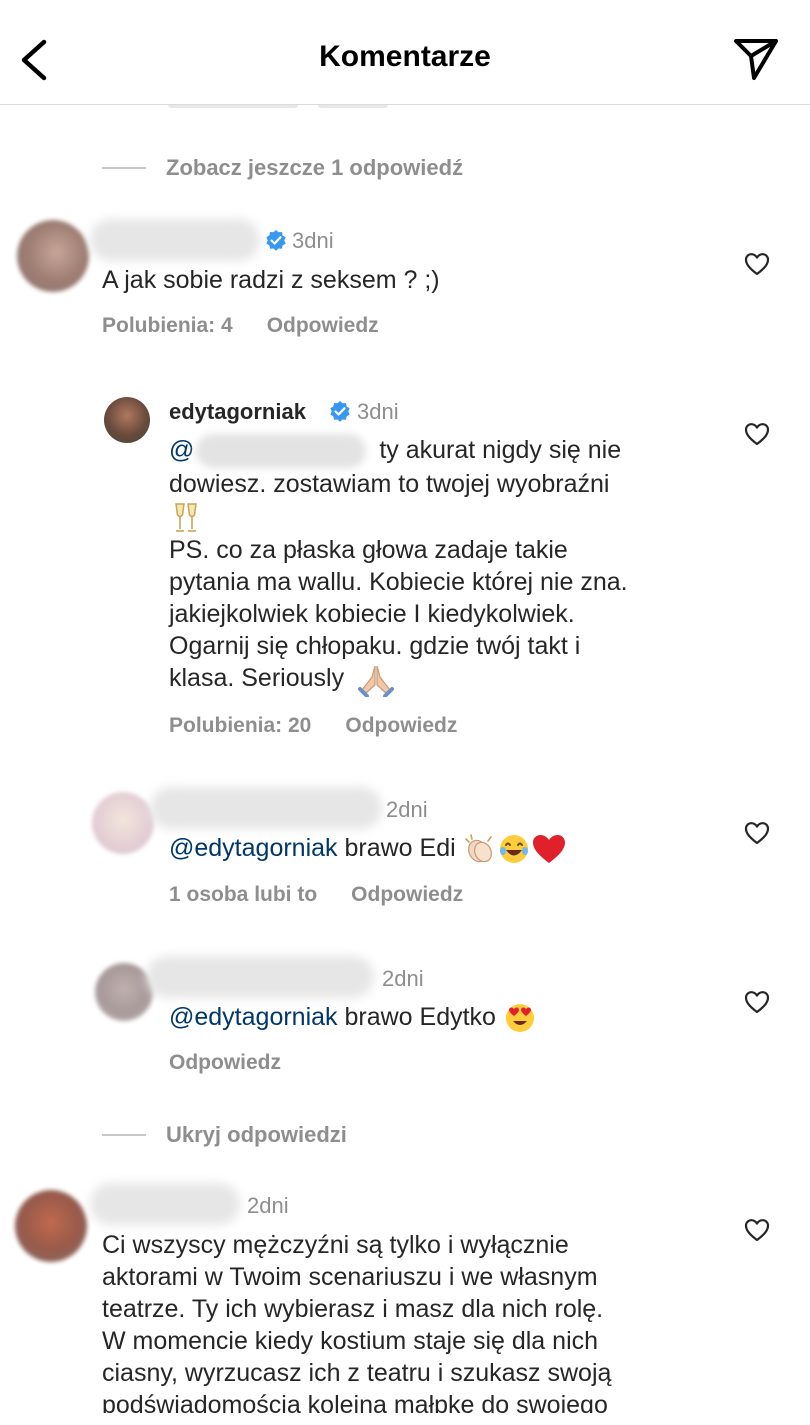 This screenshot has height=1425, width=810. I want to click on blurred-mention, so click(281, 451).